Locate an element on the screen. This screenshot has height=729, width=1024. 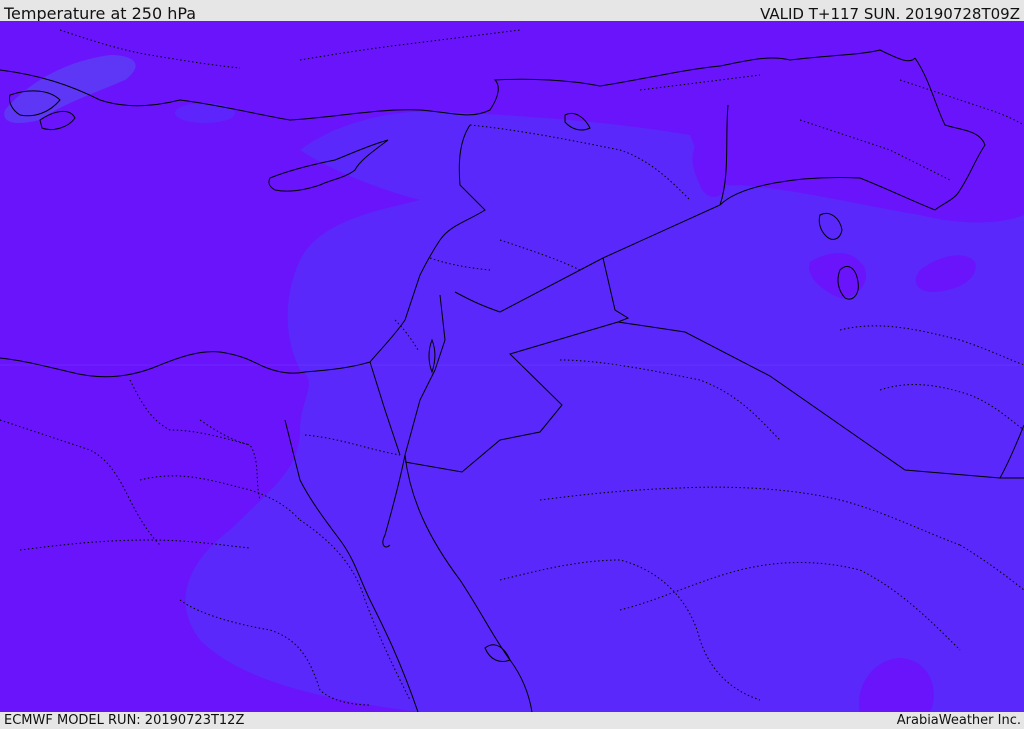
credit-label: ArabiaWeather Inc. is located at coordinates (958, 720).